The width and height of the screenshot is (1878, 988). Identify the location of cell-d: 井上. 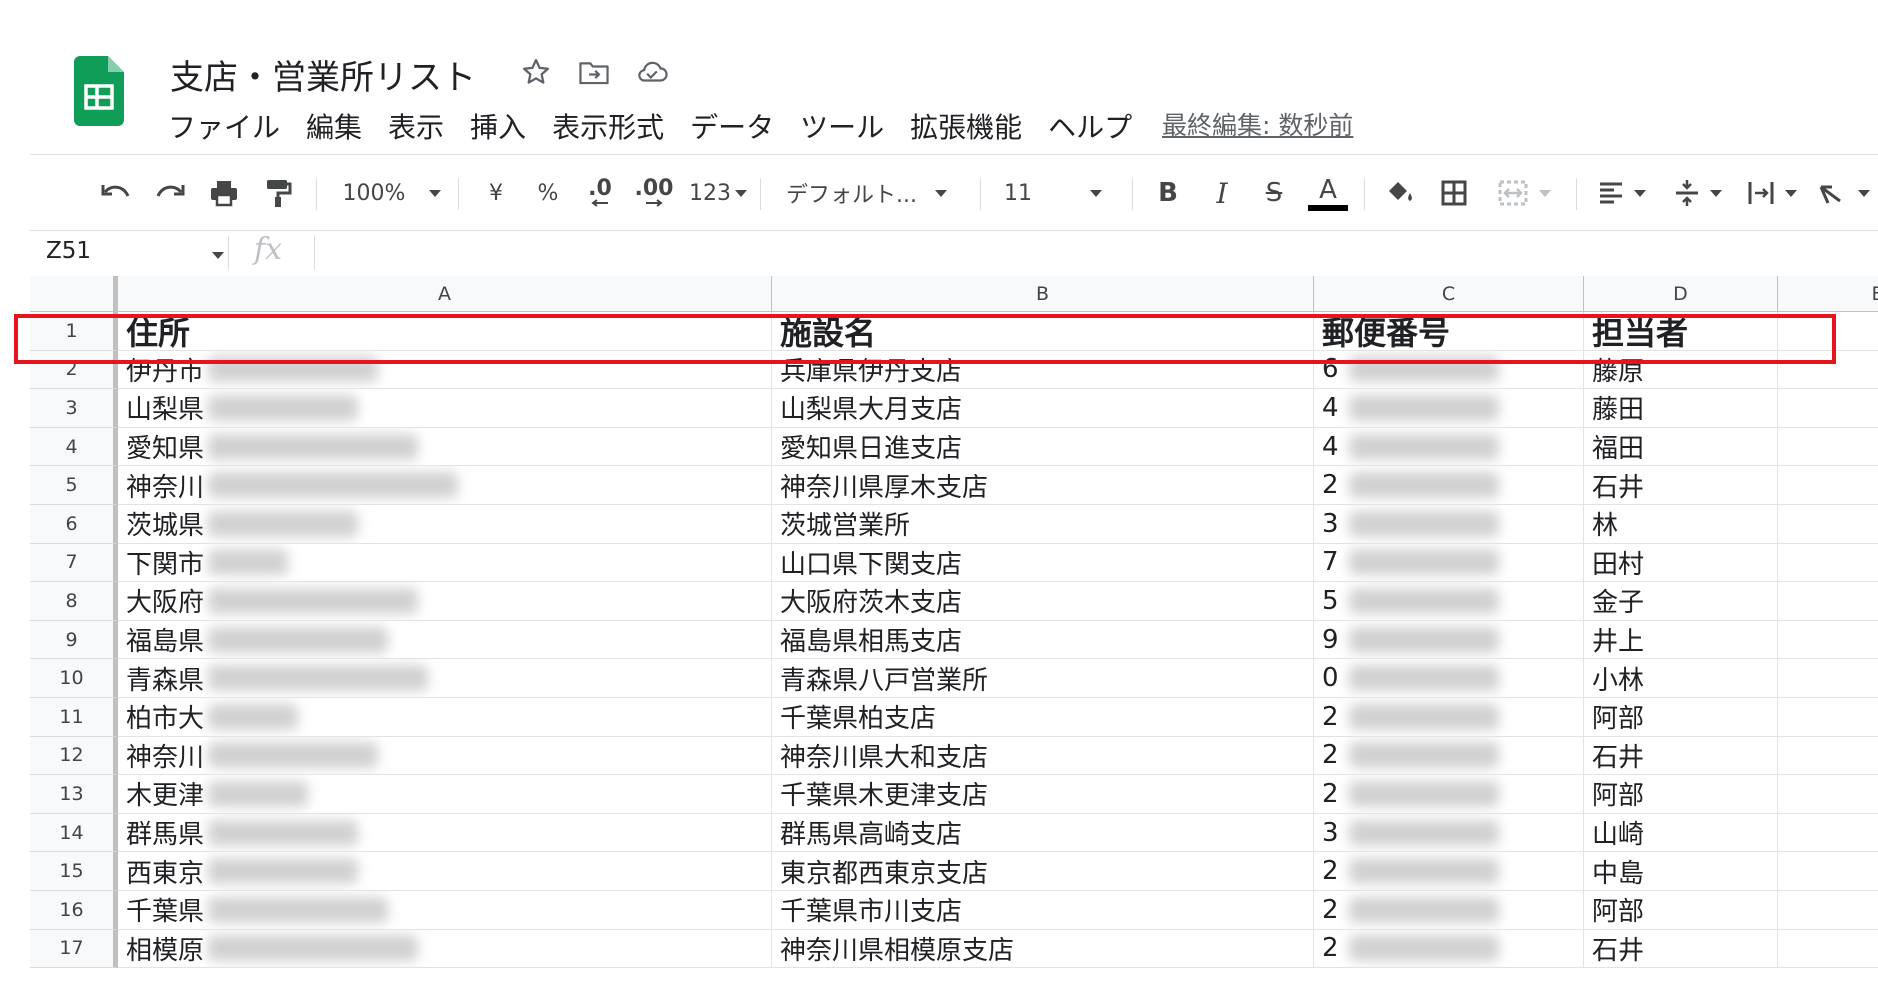
(1681, 640).